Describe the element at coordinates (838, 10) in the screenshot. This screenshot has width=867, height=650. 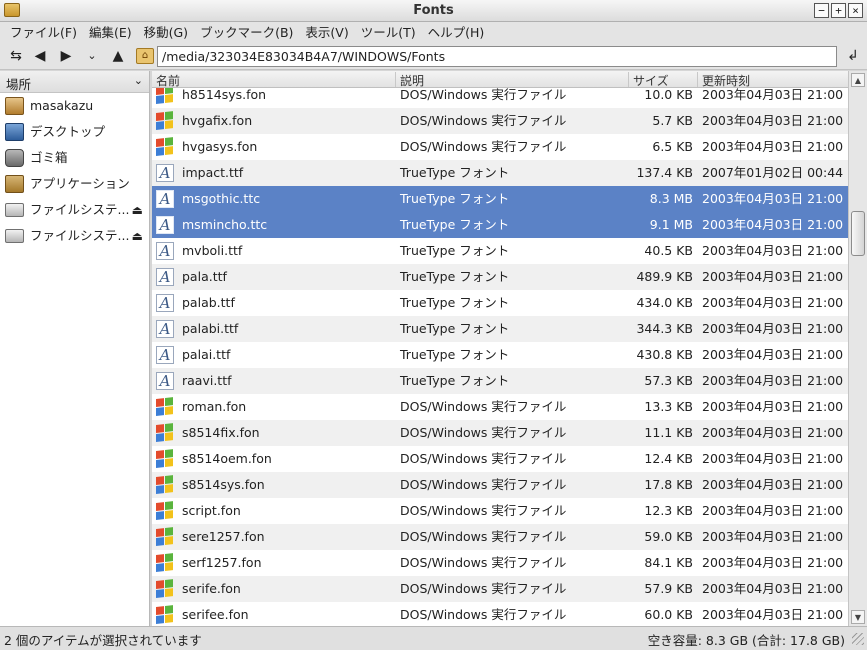
I see `maximize-button: +` at that location.